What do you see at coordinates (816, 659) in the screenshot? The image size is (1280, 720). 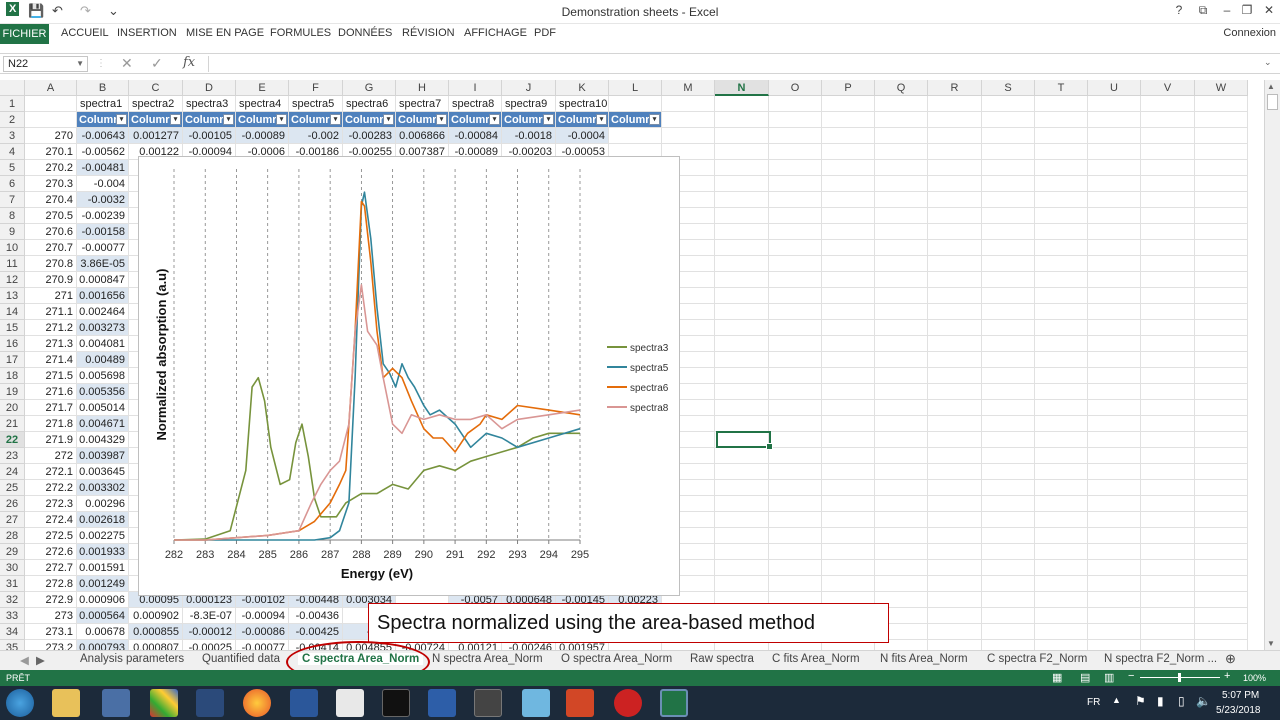 I see `sheet-tab-c-fits-area-norm: C fits Area_Norm` at bounding box center [816, 659].